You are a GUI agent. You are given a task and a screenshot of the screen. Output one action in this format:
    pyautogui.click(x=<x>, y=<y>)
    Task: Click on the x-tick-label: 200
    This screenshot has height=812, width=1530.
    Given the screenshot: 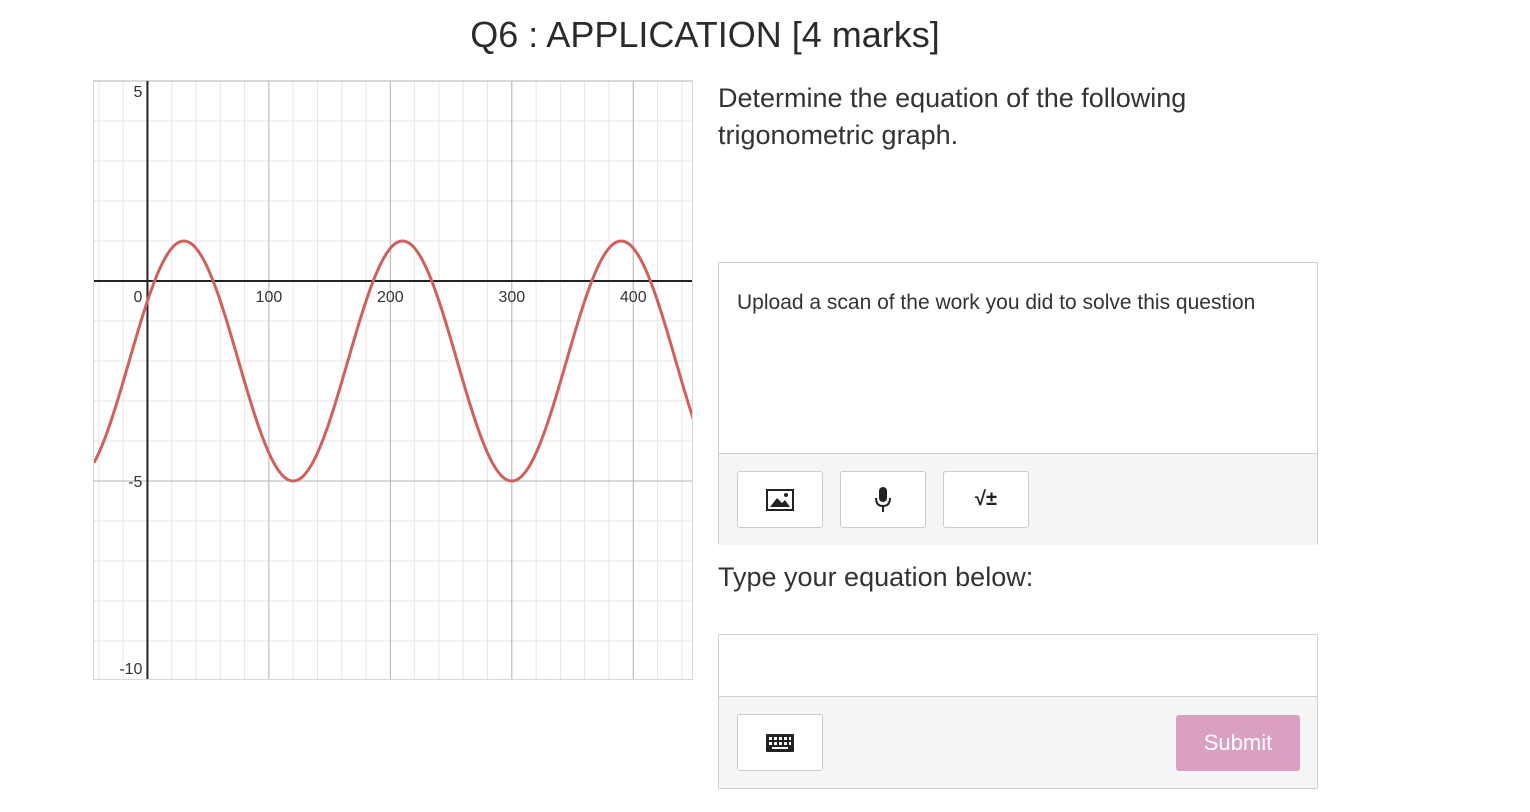 What is the action you would take?
    pyautogui.click(x=390, y=297)
    